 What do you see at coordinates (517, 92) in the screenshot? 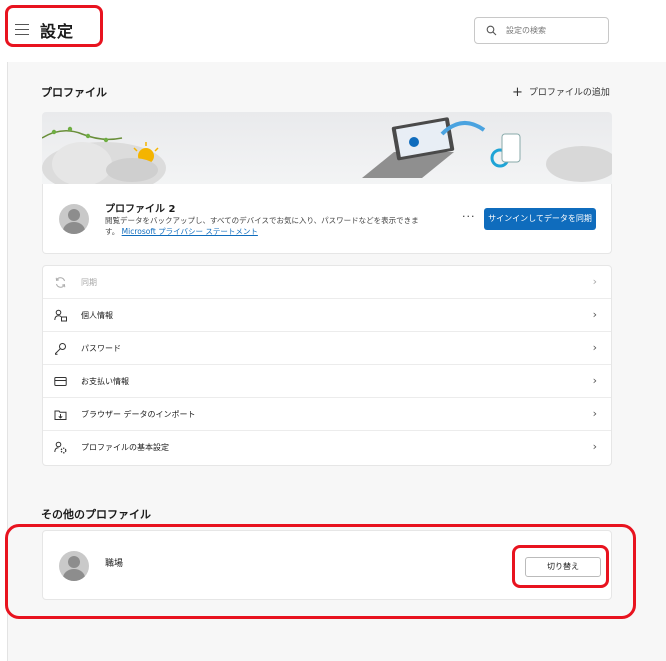
I see `plus-icon: +` at bounding box center [517, 92].